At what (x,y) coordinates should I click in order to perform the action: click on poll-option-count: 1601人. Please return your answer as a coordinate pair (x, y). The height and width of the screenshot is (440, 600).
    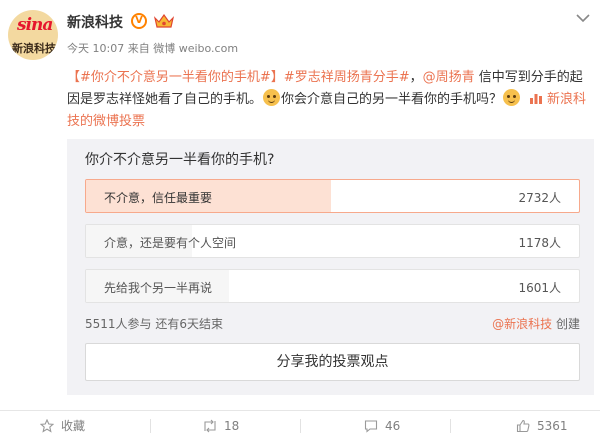
    Looking at the image, I should click on (539, 288).